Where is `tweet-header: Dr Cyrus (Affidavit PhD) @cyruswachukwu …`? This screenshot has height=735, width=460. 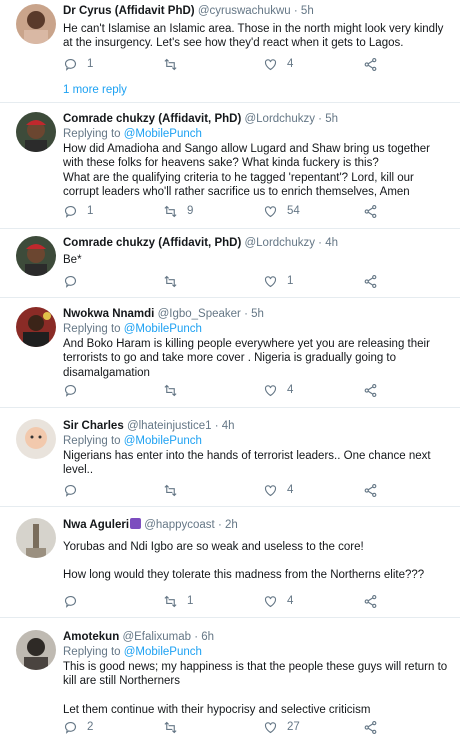
tweet-header: Dr Cyrus (Affidavit PhD) @cyruswachukwu … is located at coordinates (256, 11).